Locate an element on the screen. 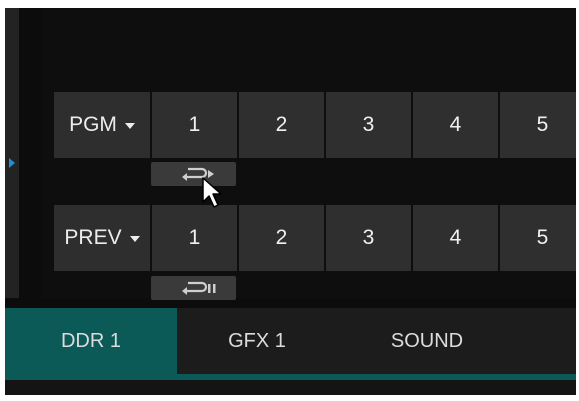  program-source-button-3: 3 is located at coordinates (368, 125).